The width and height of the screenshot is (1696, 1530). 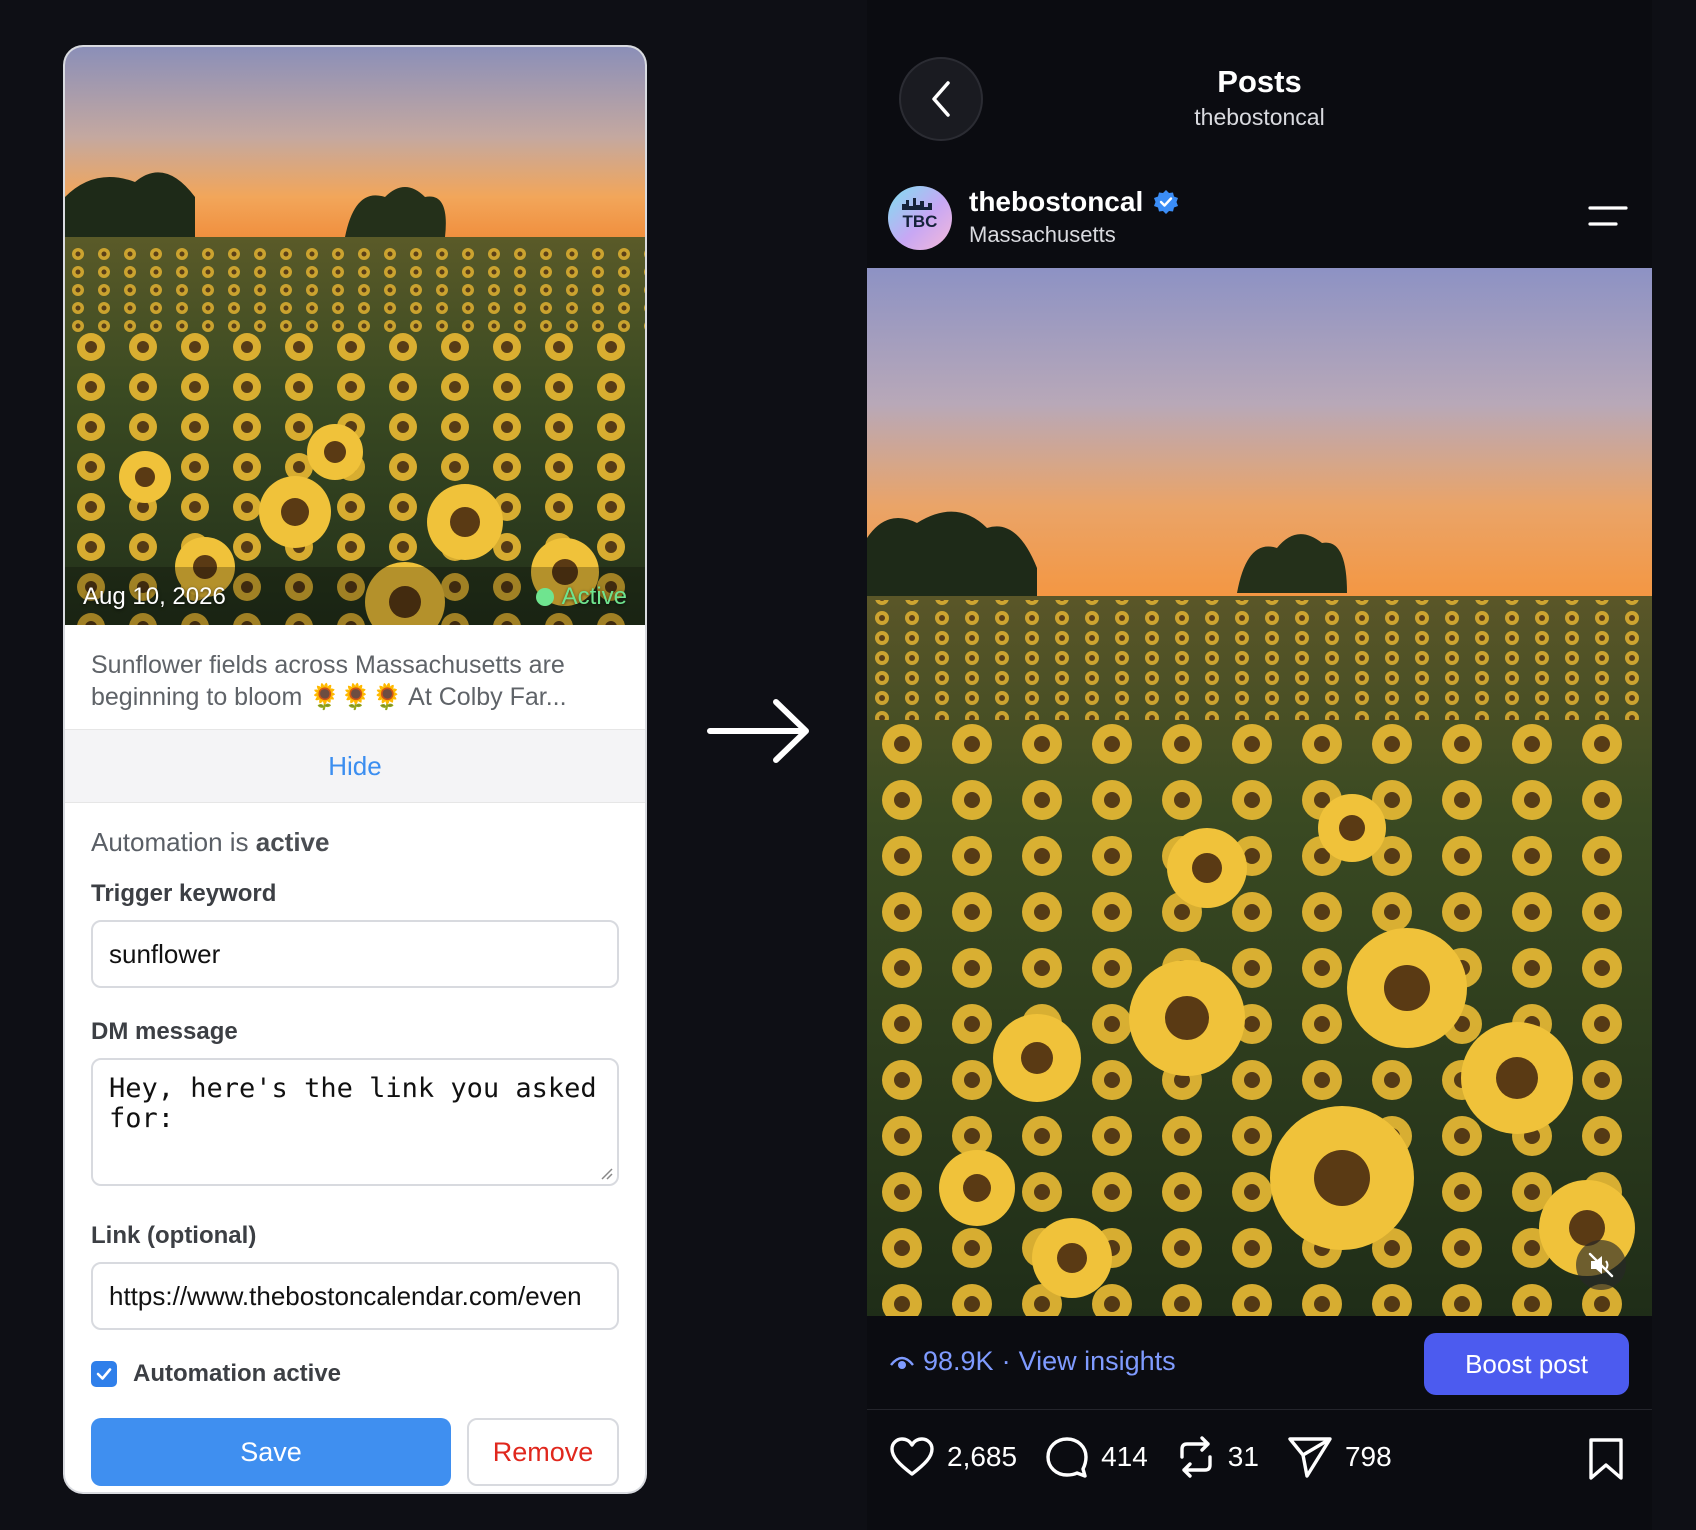 What do you see at coordinates (606, 1173) in the screenshot?
I see `resize-handle-icon` at bounding box center [606, 1173].